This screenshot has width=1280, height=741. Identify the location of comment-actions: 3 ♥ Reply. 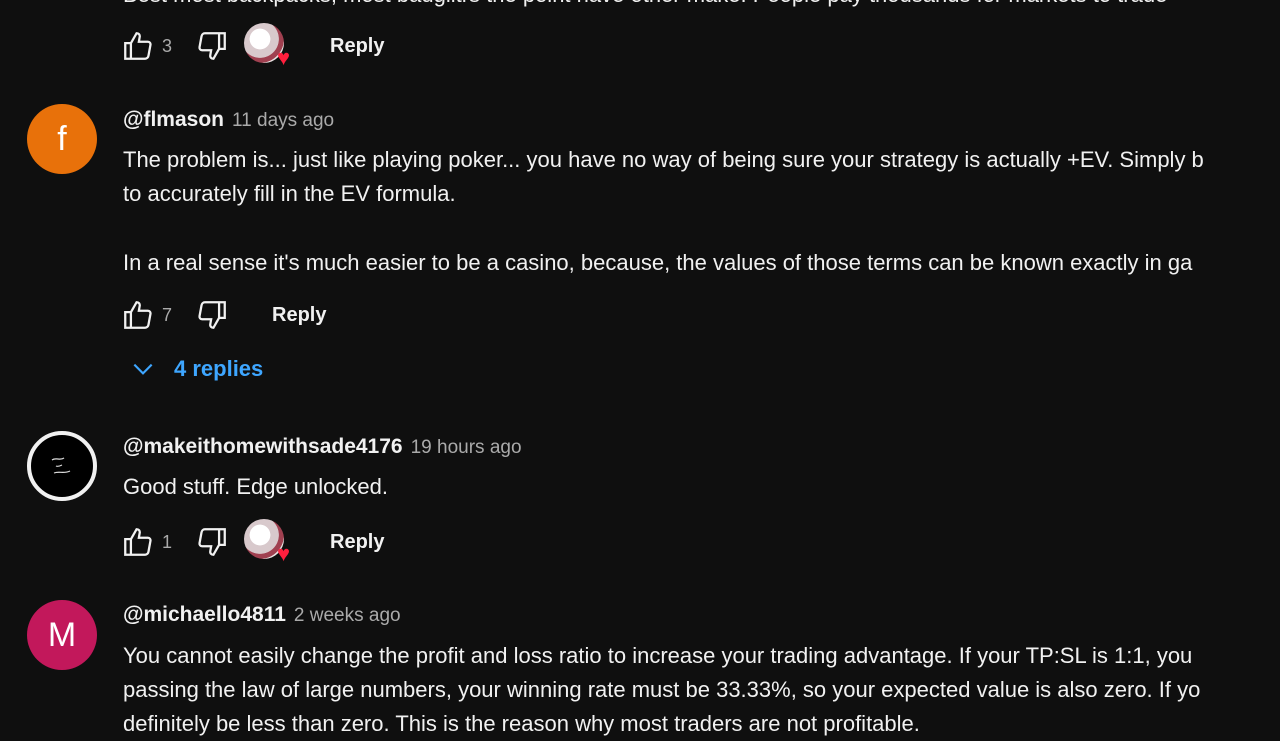
(251, 46).